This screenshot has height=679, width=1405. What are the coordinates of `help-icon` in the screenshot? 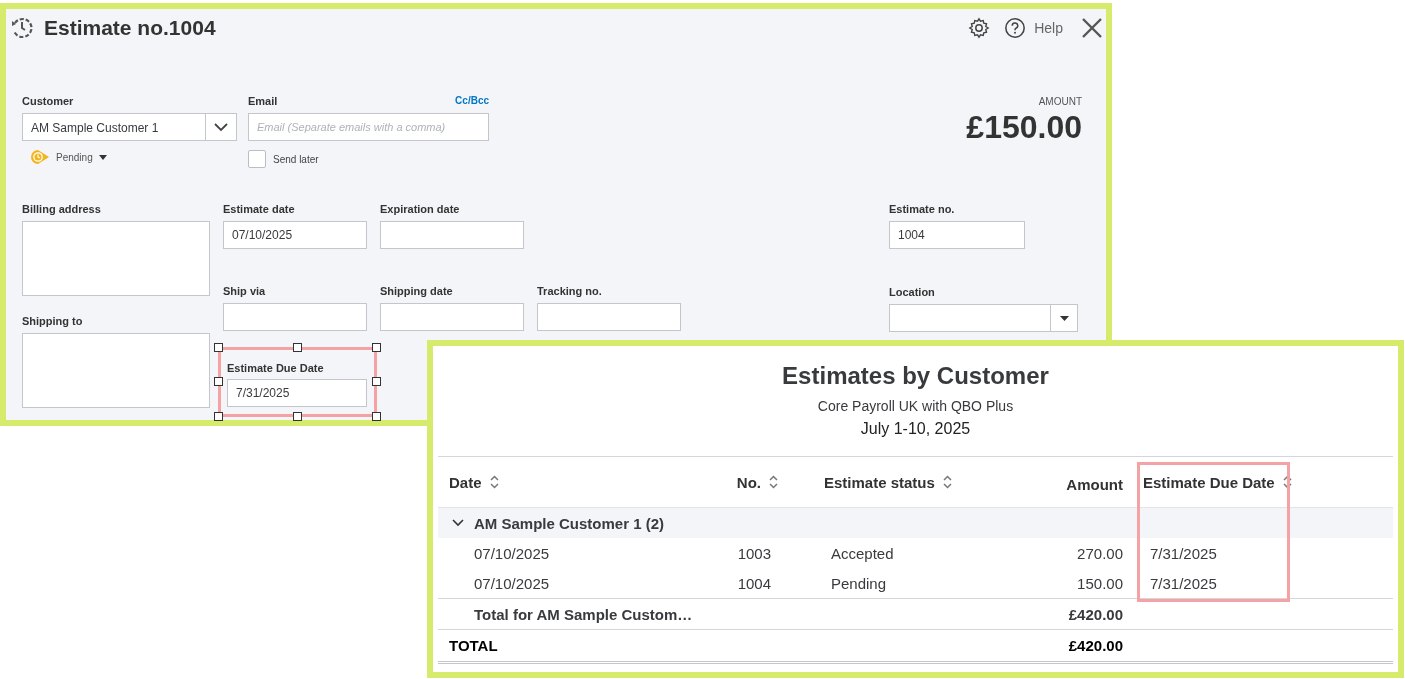 It's located at (1015, 28).